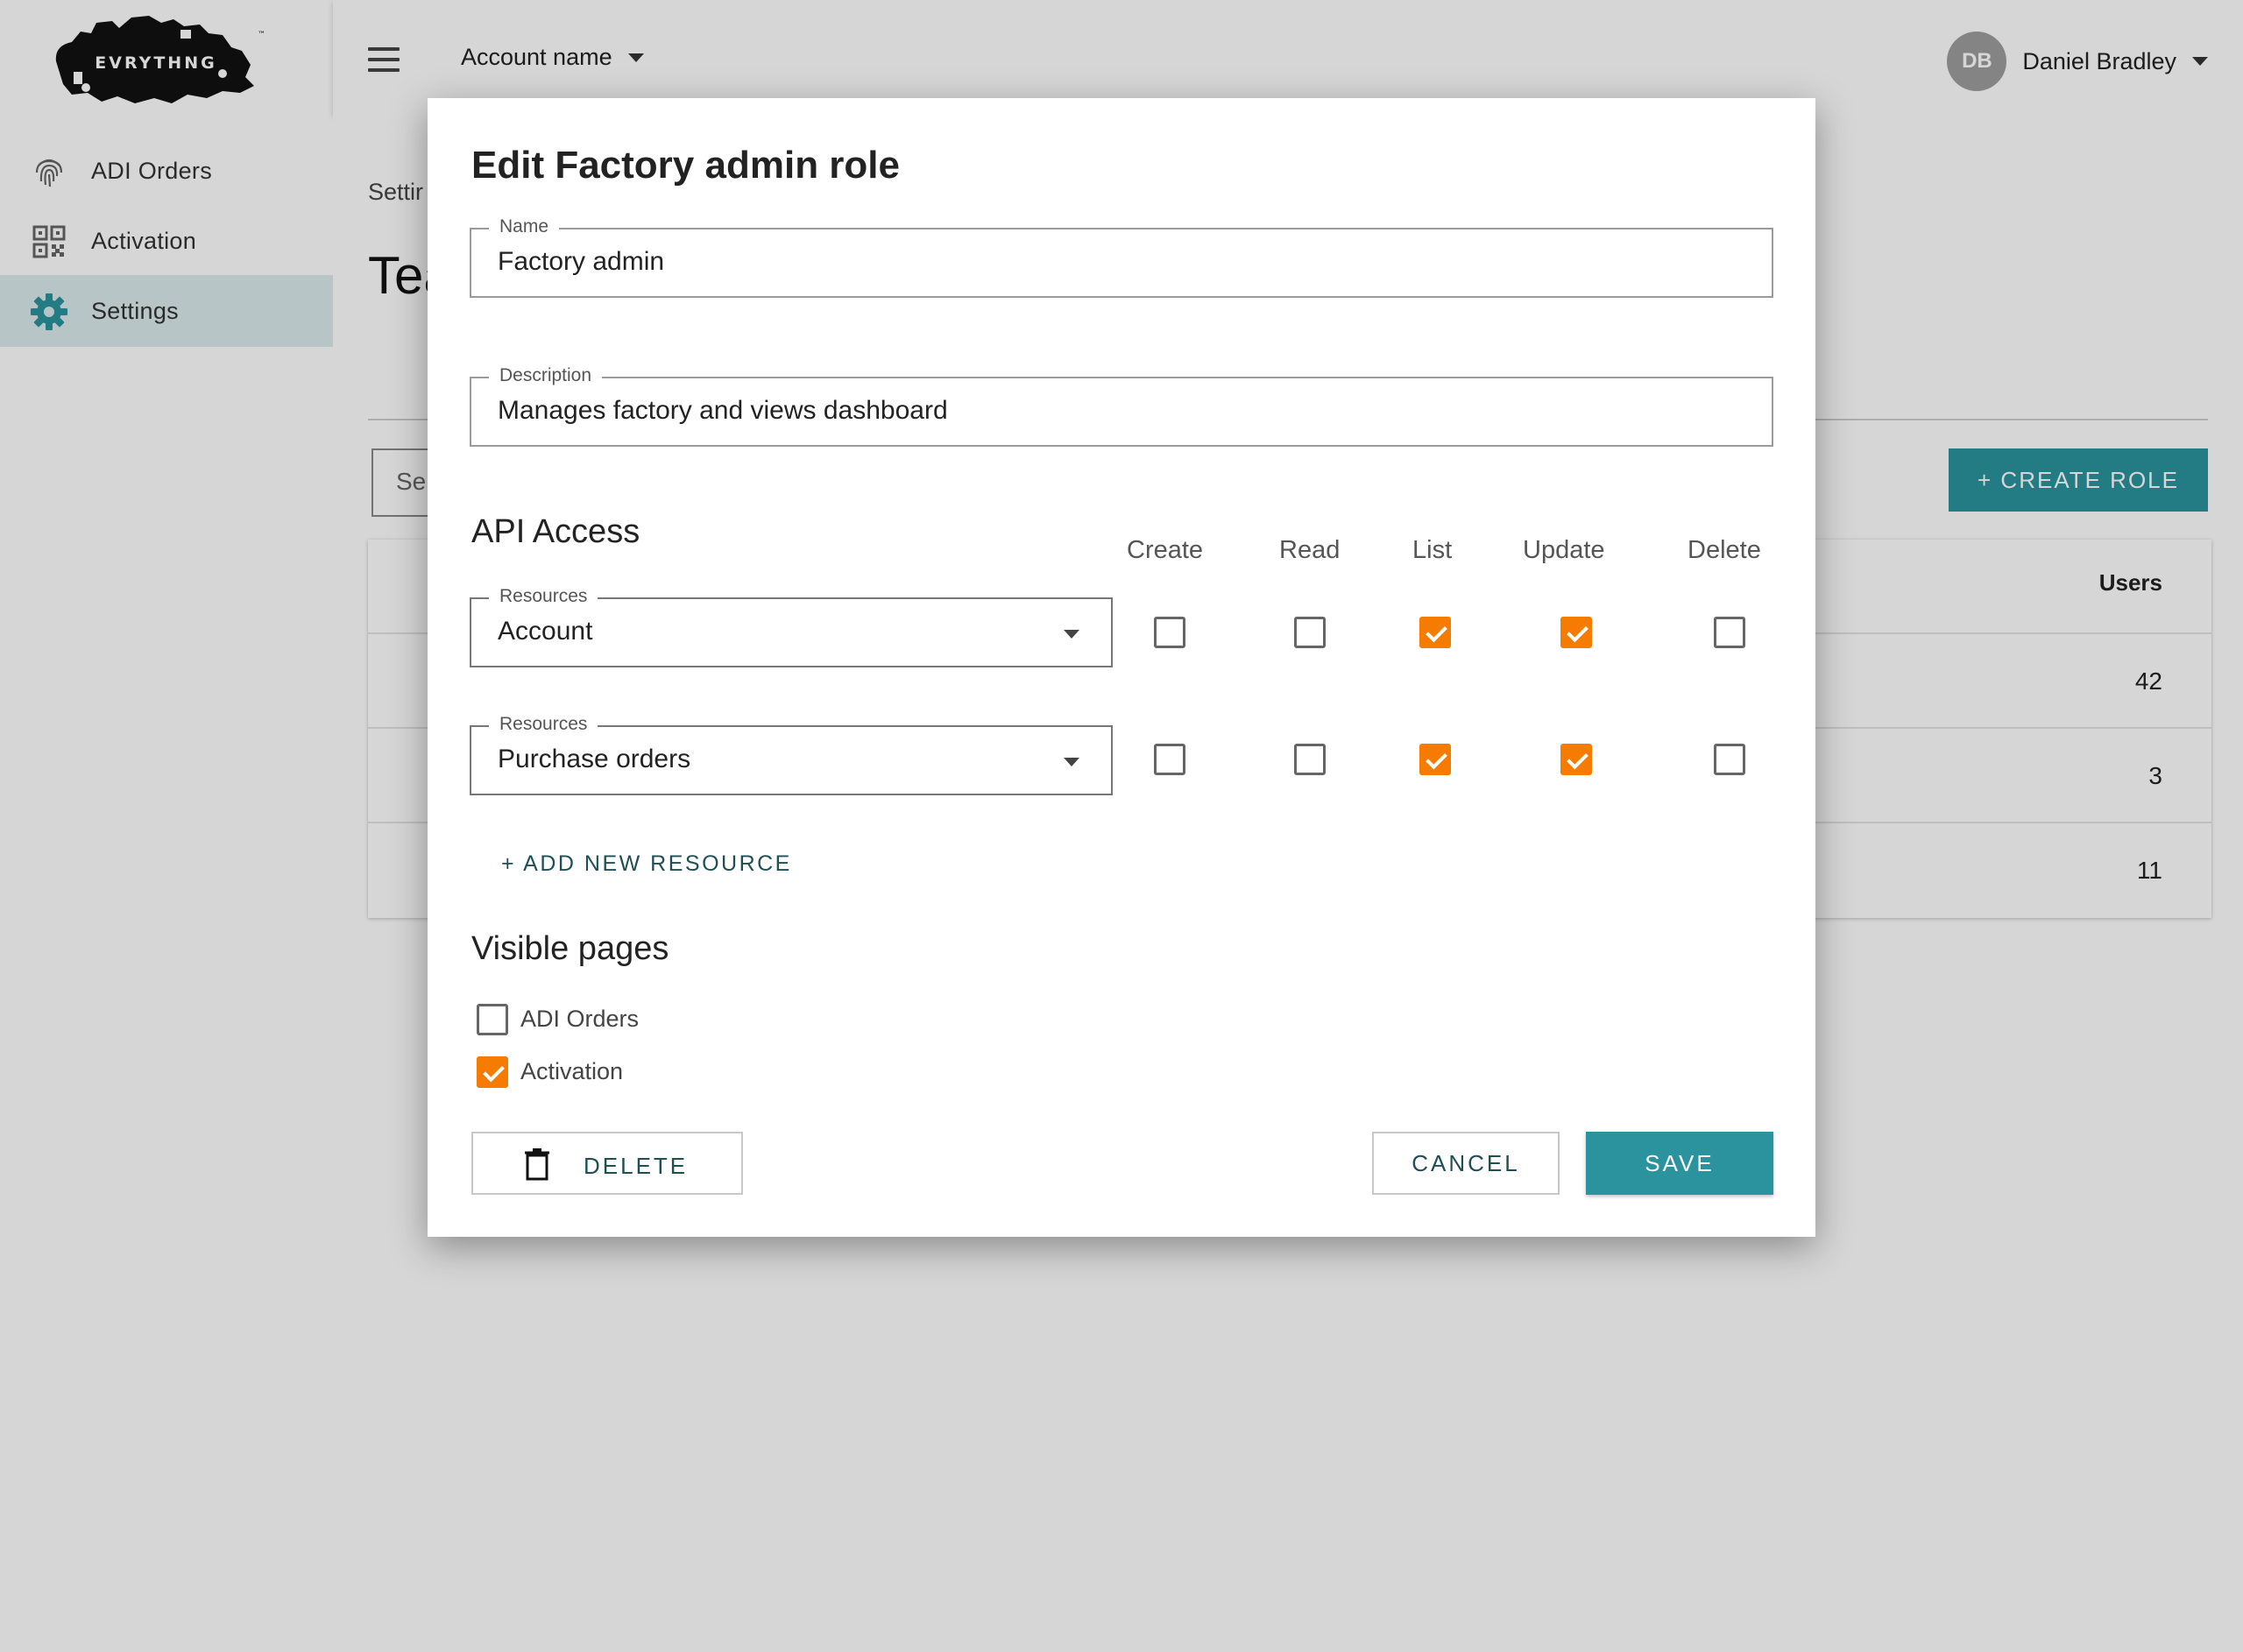 The width and height of the screenshot is (2243, 1652). I want to click on perm-create-account, so click(1170, 632).